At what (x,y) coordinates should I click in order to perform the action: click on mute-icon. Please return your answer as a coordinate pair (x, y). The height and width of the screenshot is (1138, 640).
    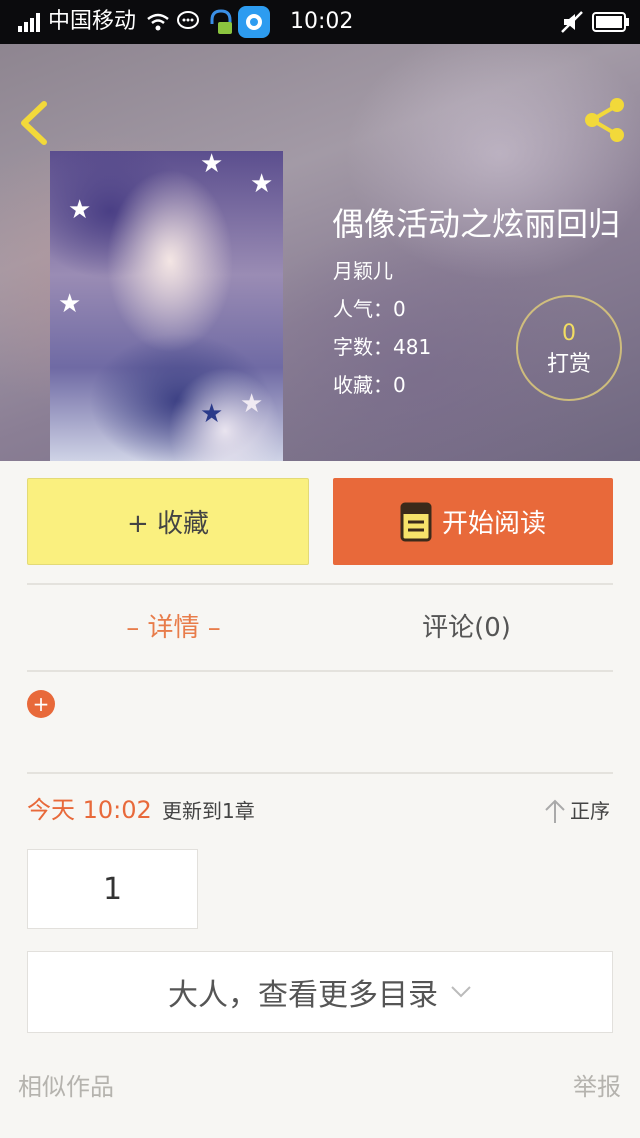
    Looking at the image, I should click on (572, 22).